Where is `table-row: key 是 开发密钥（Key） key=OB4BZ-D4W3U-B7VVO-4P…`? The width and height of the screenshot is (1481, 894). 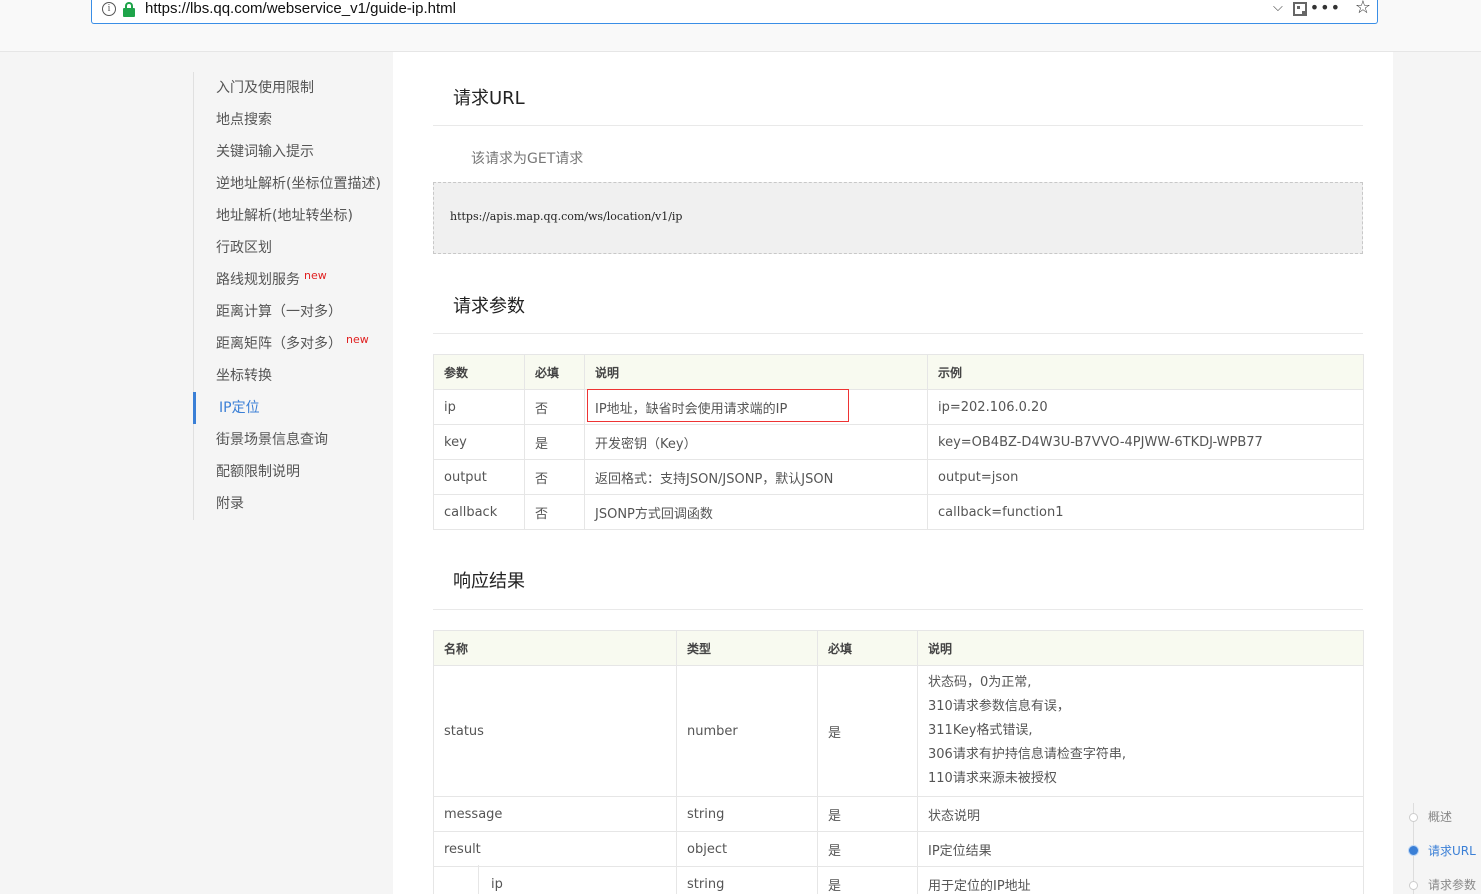
table-row: key 是 开发密钥（Key） key=OB4BZ-D4W3U-B7VVO-4P… is located at coordinates (898, 442).